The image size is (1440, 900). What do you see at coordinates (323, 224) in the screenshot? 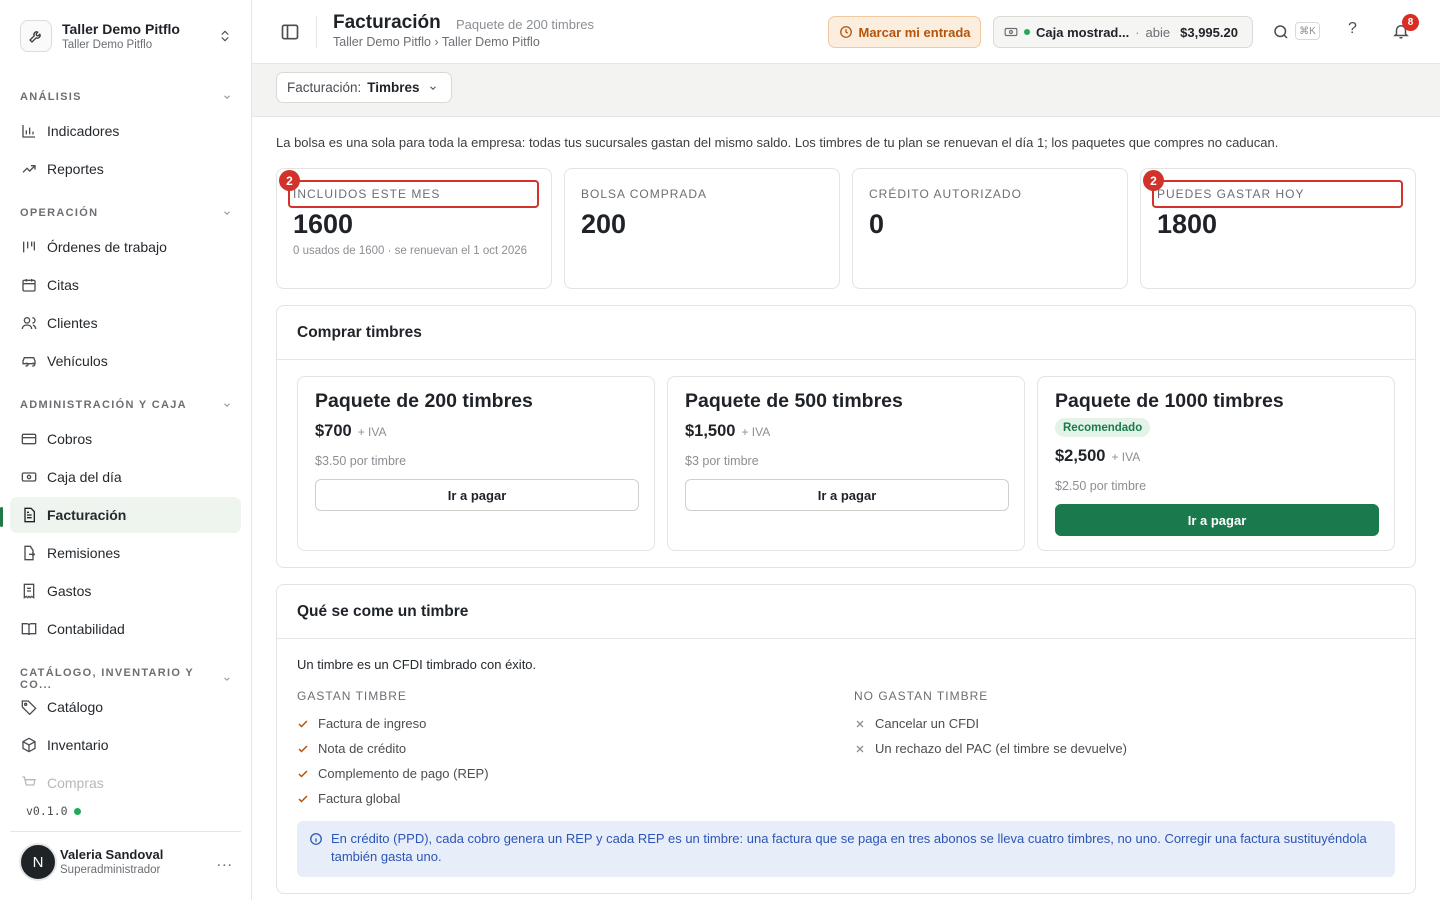
I see `stat-value: 1600` at bounding box center [323, 224].